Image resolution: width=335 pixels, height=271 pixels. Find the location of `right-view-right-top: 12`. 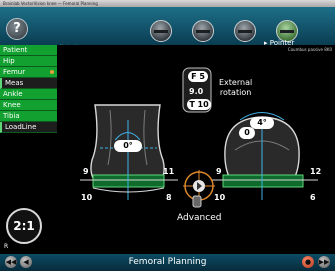

right-view-right-top: 12 is located at coordinates (316, 171).